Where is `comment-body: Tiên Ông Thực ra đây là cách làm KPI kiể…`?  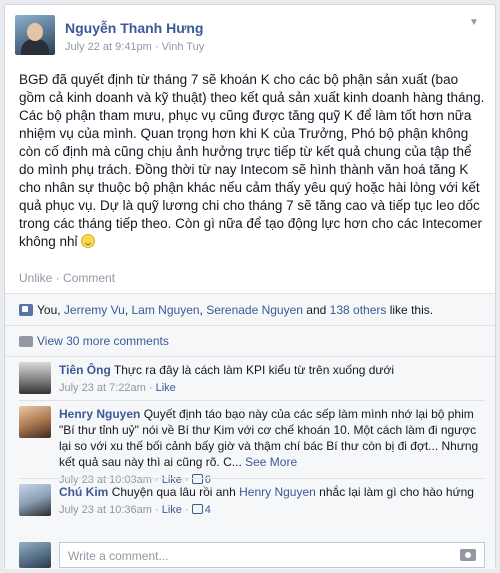 comment-body: Tiên Ông Thực ra đây là cách làm KPI kiể… is located at coordinates (269, 379).